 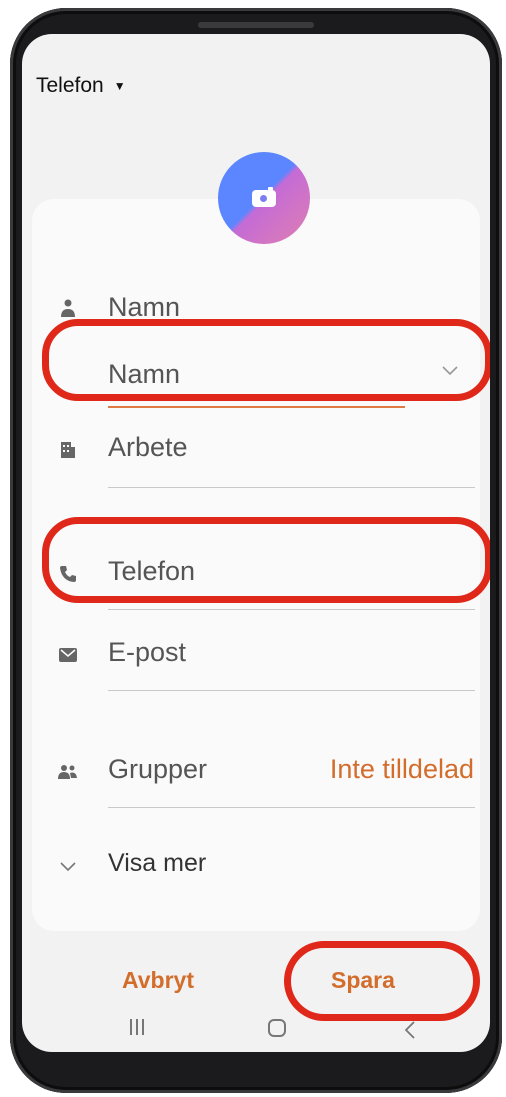 What do you see at coordinates (148, 447) in the screenshot?
I see `work-label: Arbete` at bounding box center [148, 447].